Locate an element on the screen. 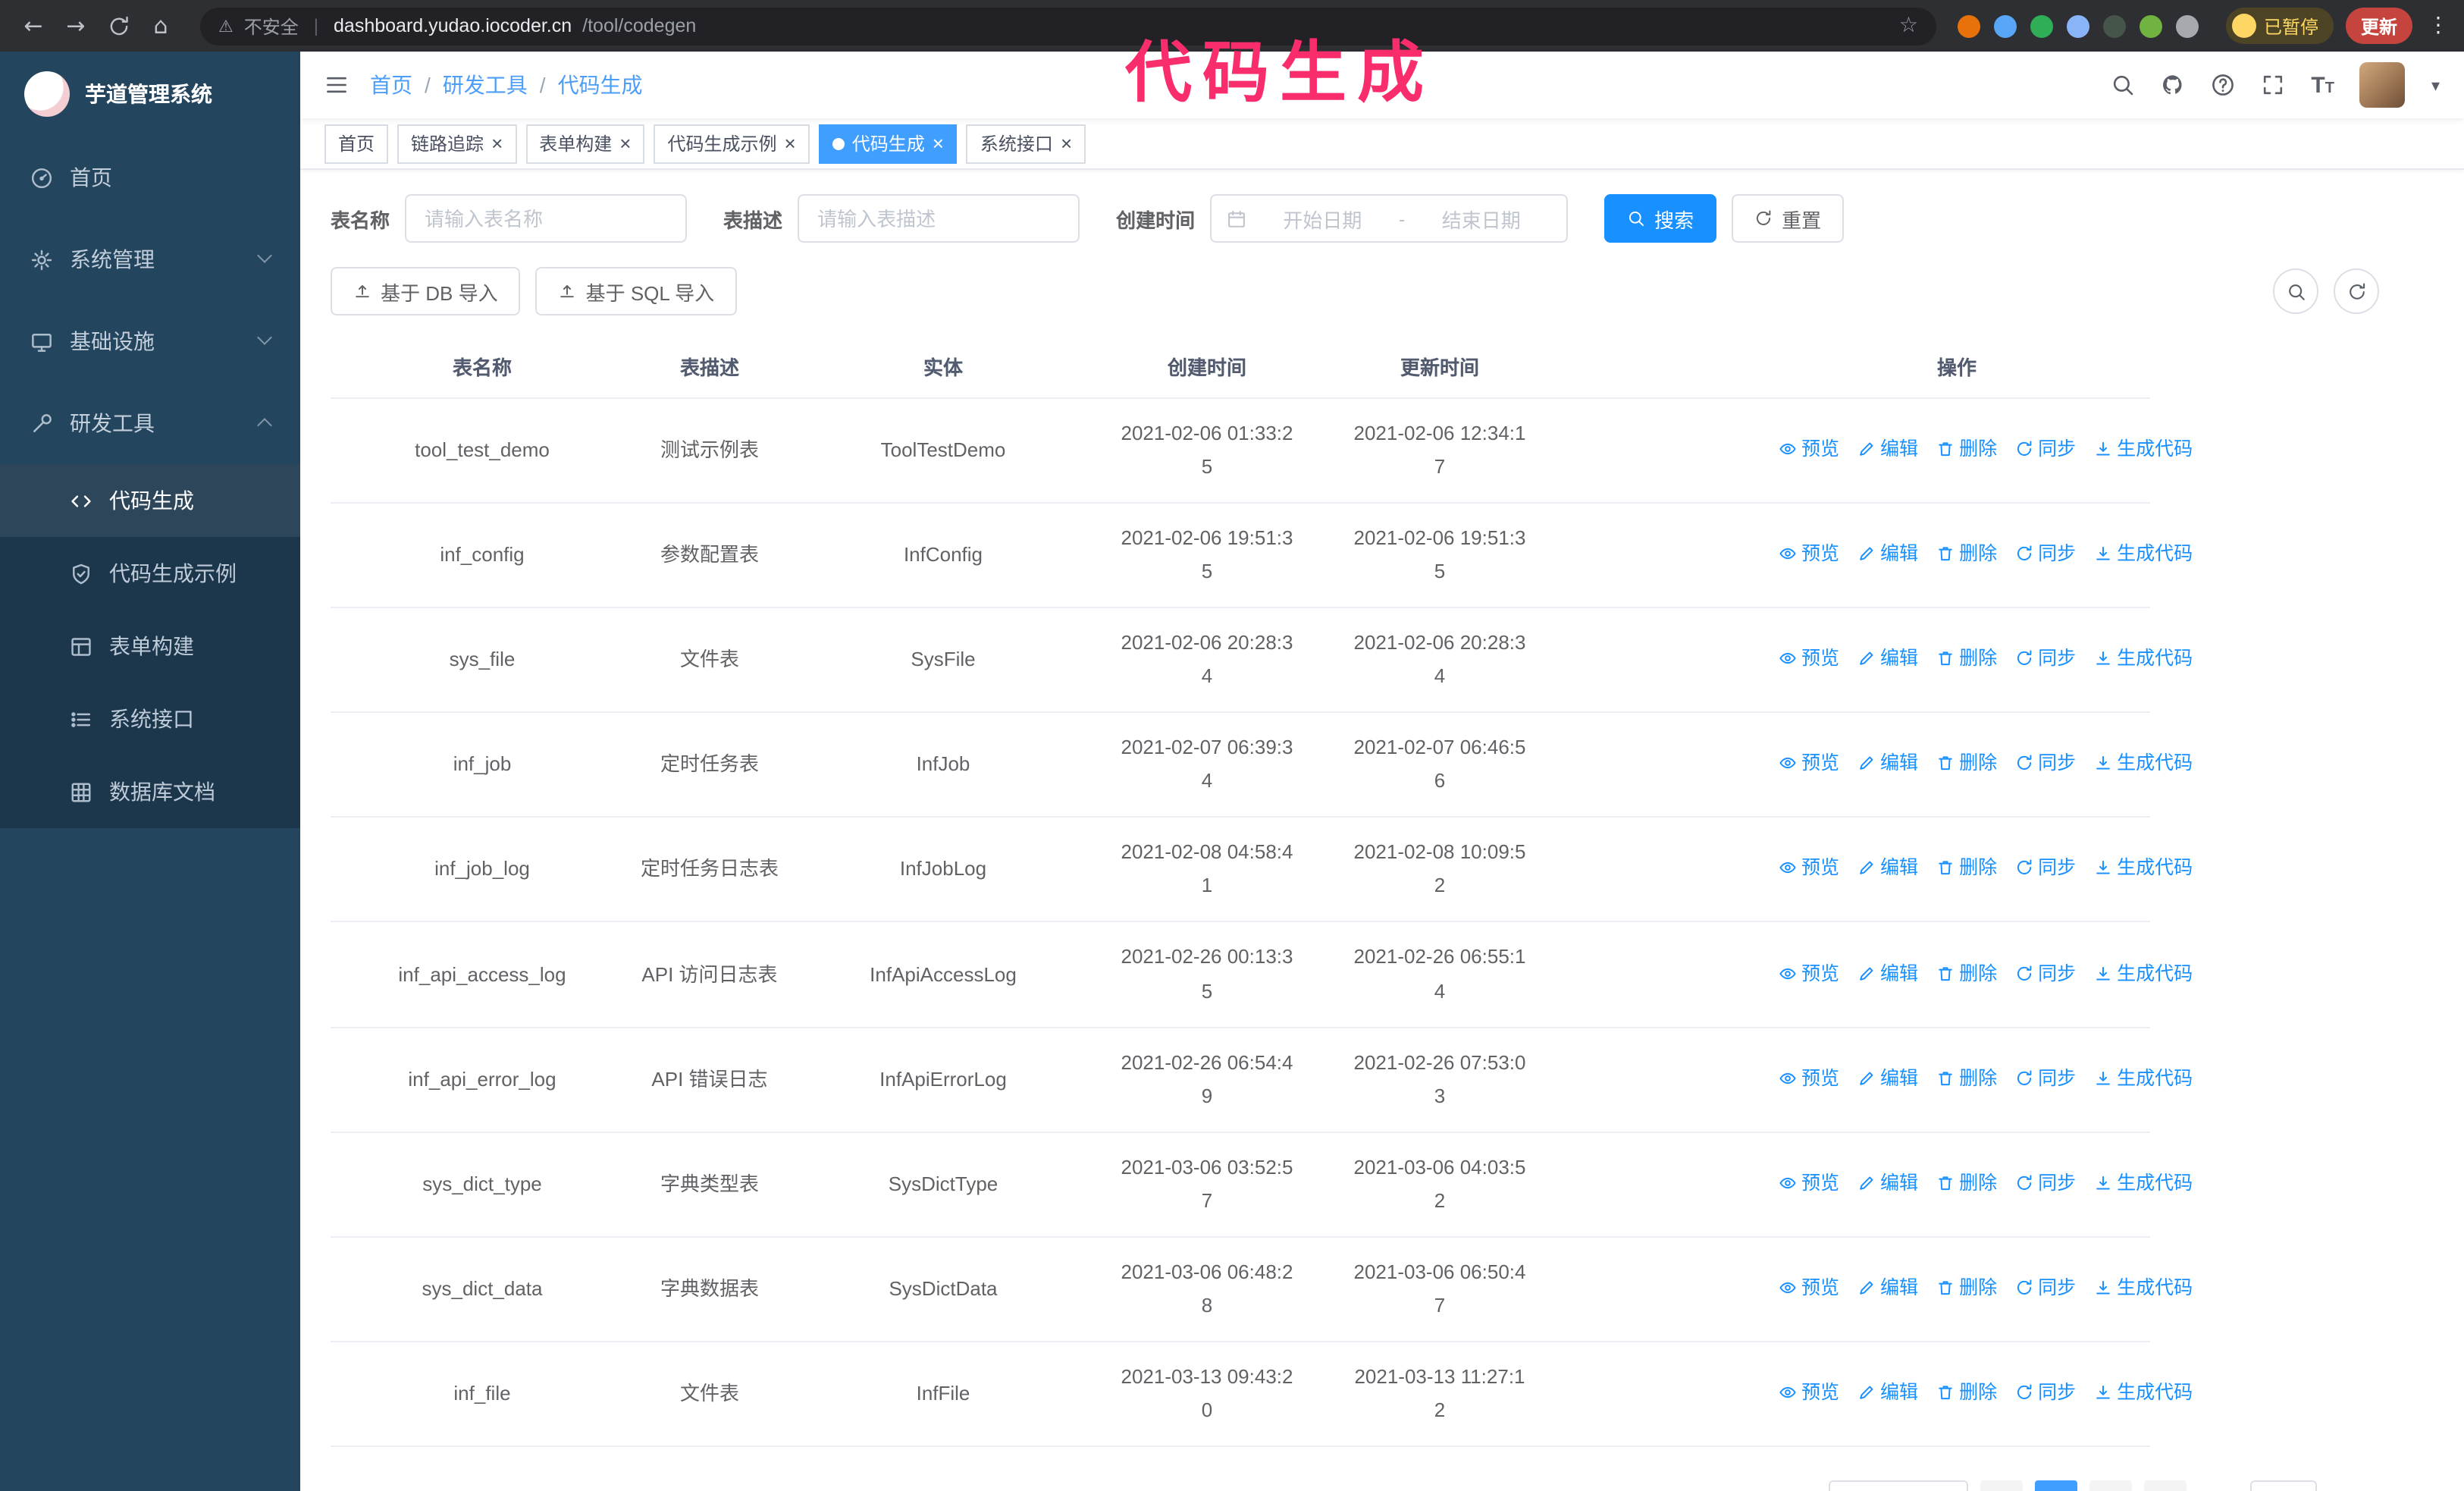  puzzle-extension is located at coordinates (2187, 25).